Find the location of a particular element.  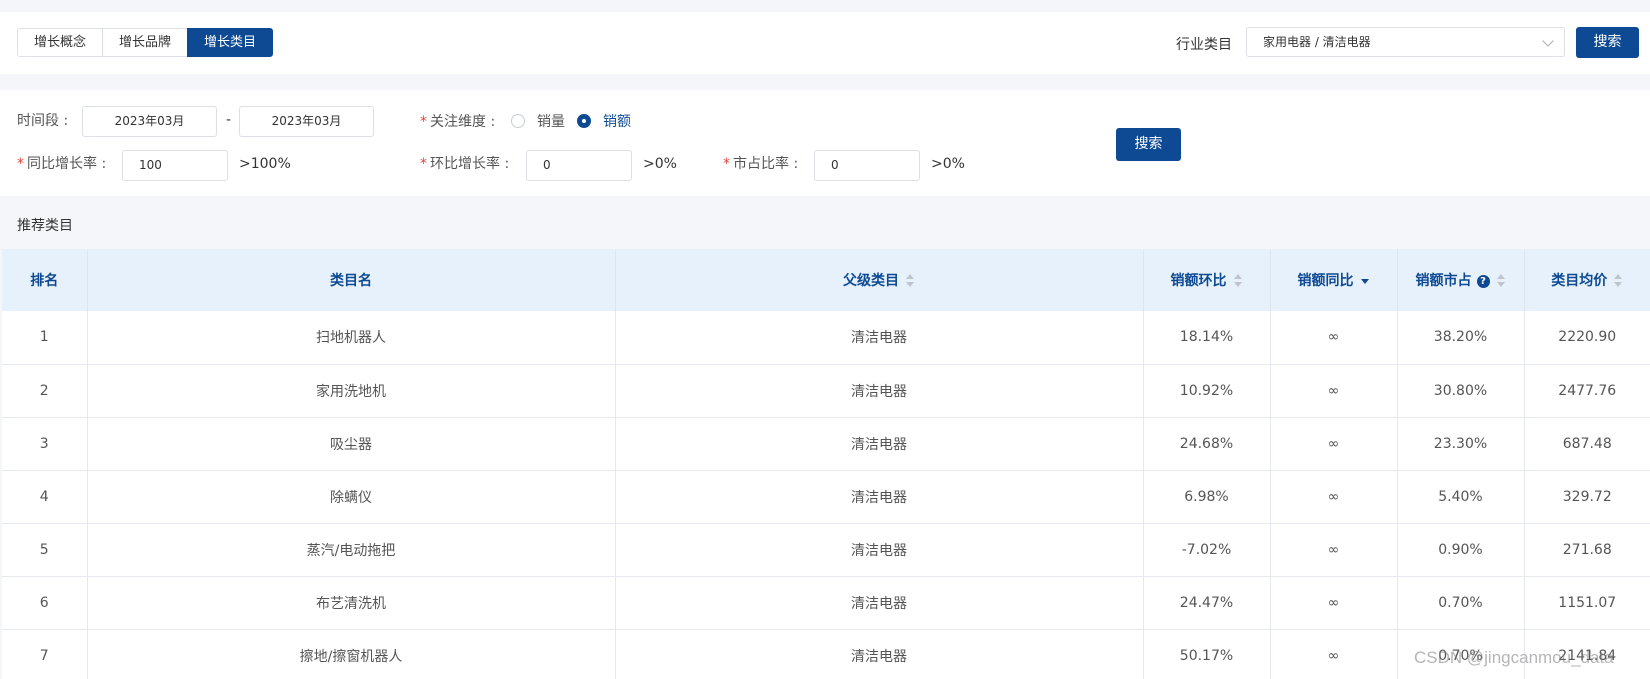

column-sales-mom-label: 销额环比 is located at coordinates (1198, 281).